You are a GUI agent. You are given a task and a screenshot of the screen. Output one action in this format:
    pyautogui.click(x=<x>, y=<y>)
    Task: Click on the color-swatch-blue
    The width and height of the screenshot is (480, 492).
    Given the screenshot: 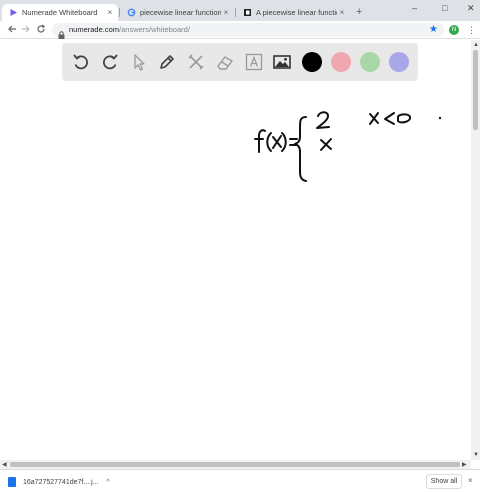 What is the action you would take?
    pyautogui.click(x=399, y=62)
    